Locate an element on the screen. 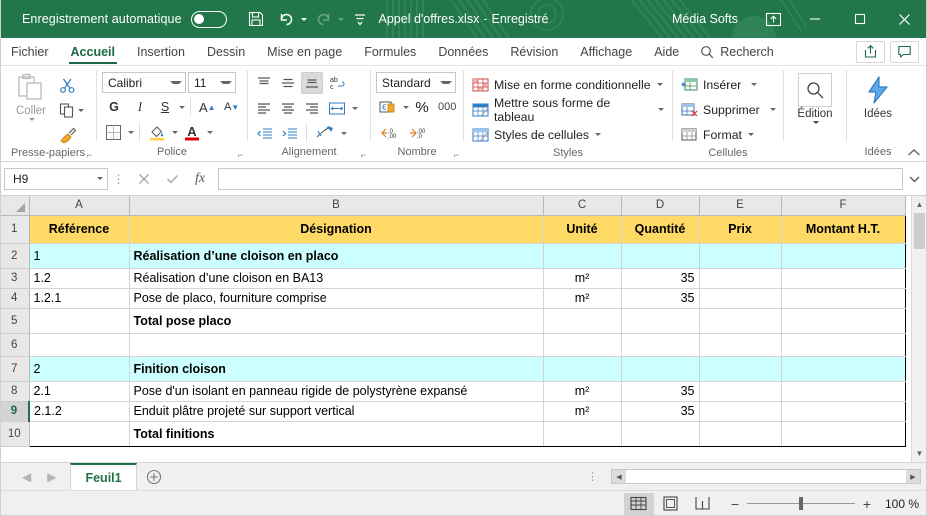  increase-font-size-button: A ▲ is located at coordinates (207, 107).